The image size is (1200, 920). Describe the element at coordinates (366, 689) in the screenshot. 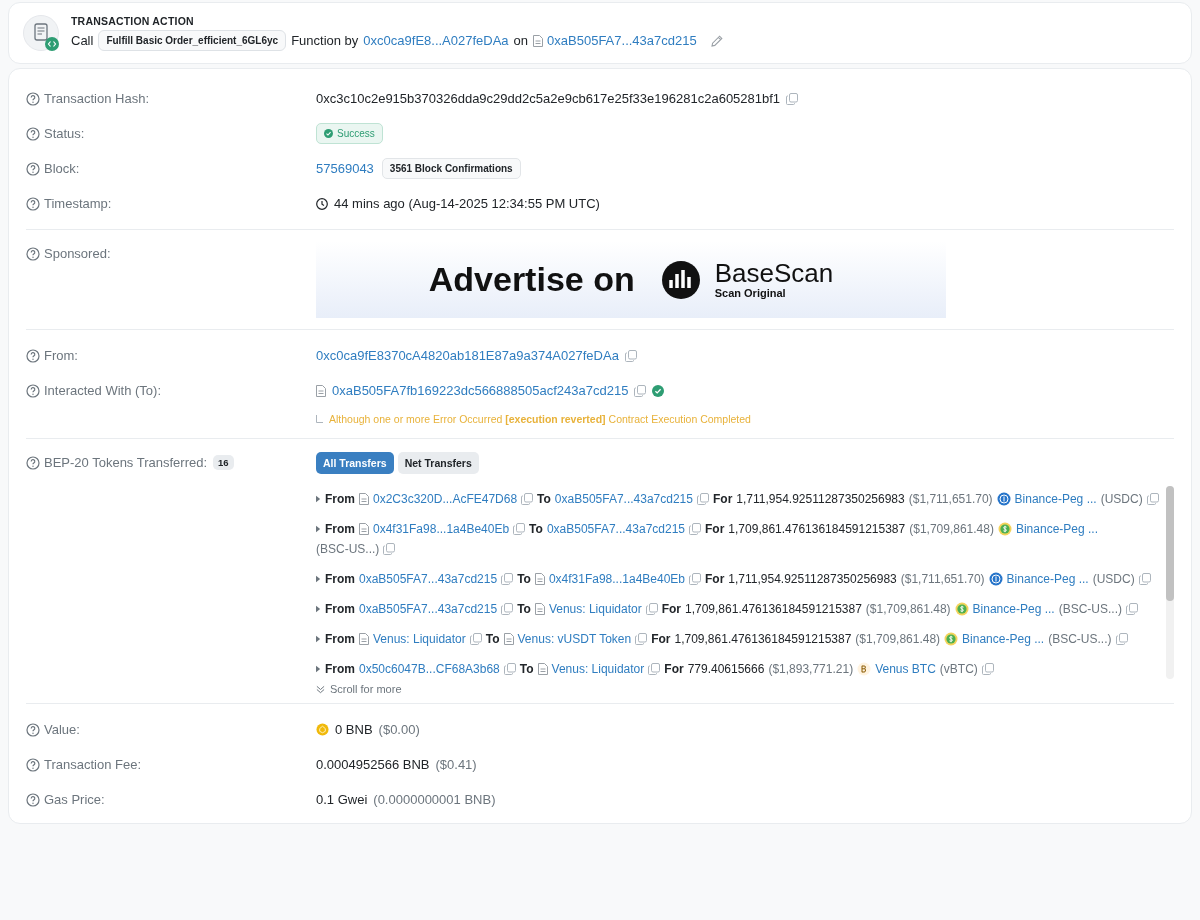

I see `scroll-more-link: Scroll for more` at that location.